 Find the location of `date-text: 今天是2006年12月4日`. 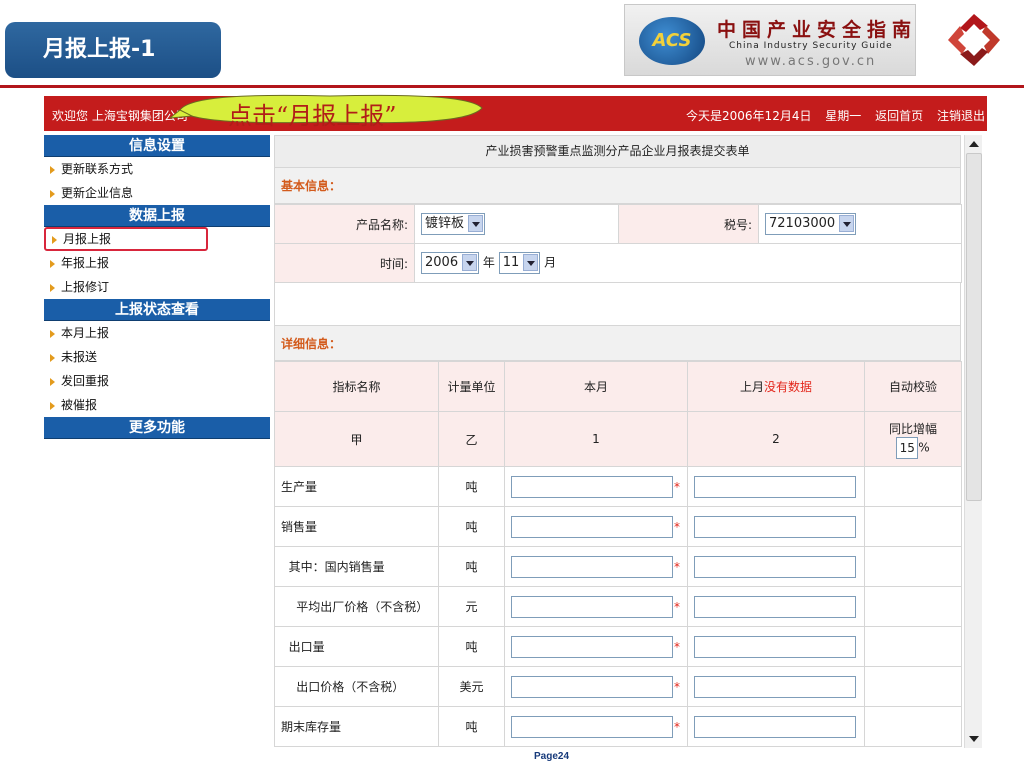

date-text: 今天是2006年12月4日 is located at coordinates (749, 116).